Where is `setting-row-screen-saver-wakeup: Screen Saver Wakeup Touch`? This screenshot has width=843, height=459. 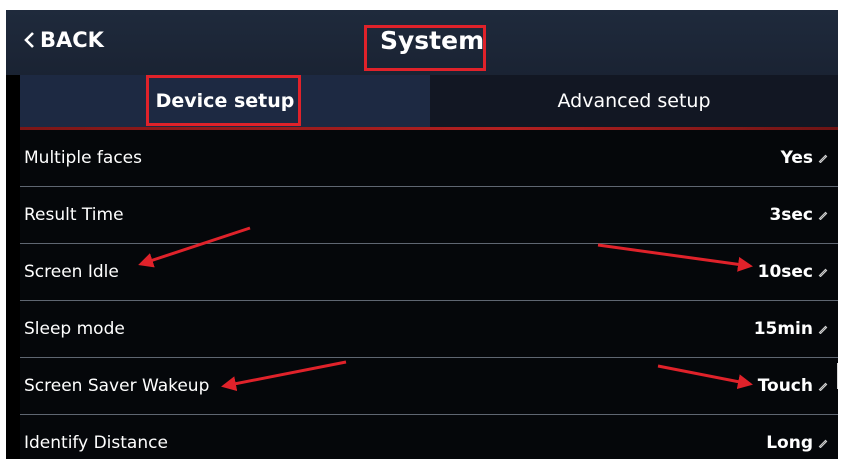 setting-row-screen-saver-wakeup: Screen Saver Wakeup Touch is located at coordinates (429, 386).